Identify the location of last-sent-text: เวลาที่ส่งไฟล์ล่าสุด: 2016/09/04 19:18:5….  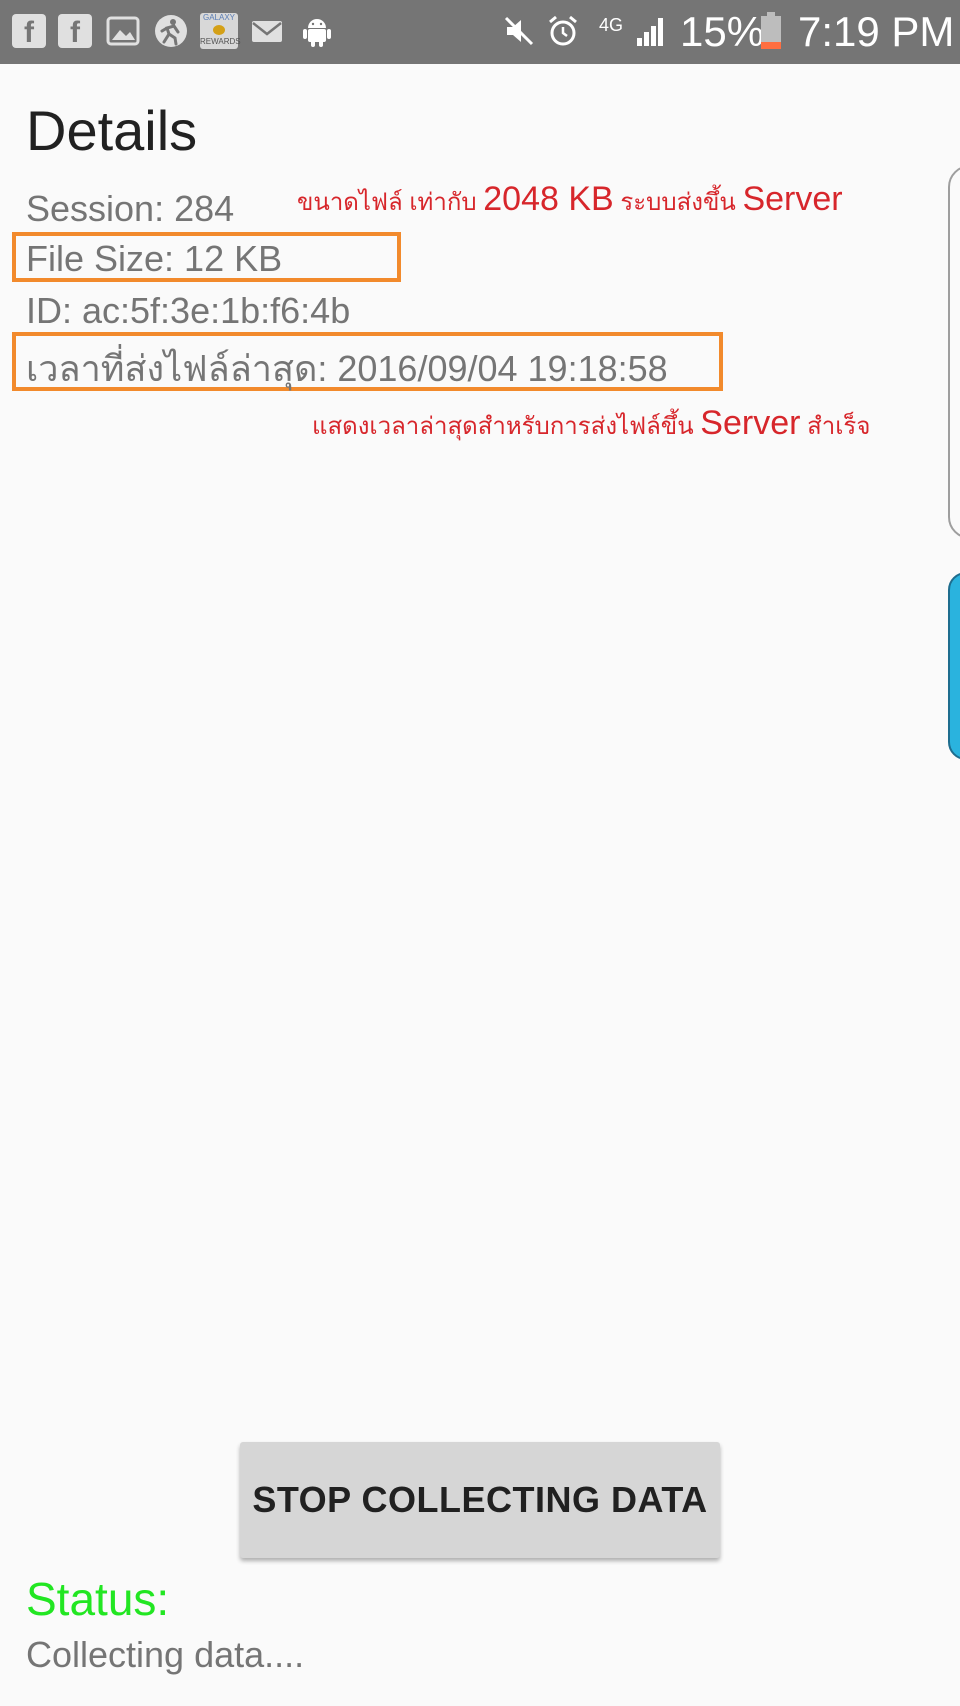
(347, 368).